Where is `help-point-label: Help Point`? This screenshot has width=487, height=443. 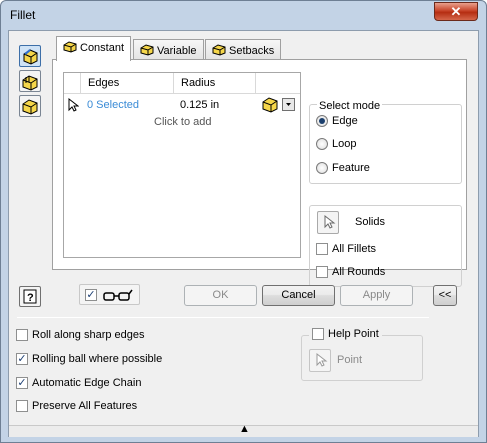 help-point-label: Help Point is located at coordinates (353, 334).